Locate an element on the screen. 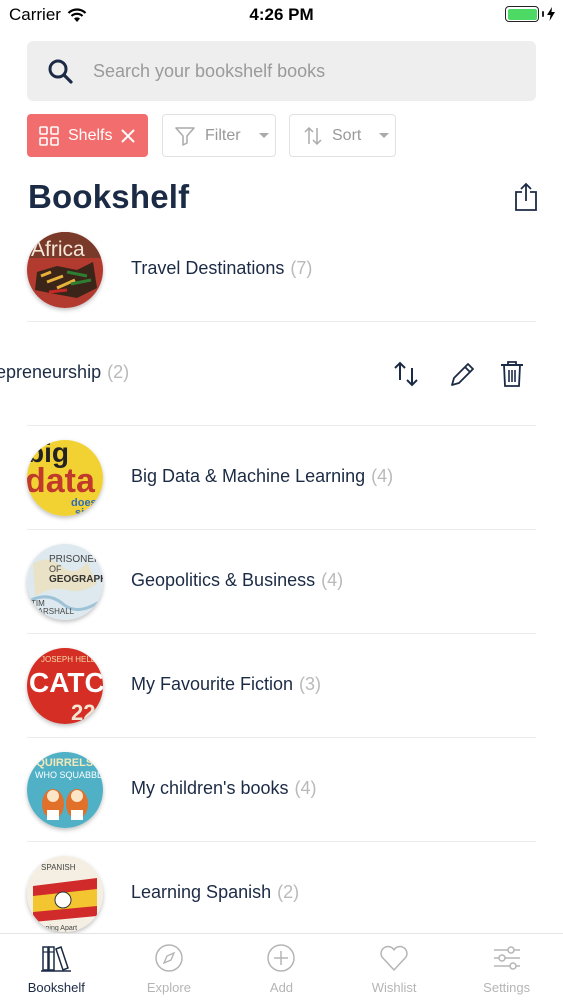  svg-text: MARSHALL is located at coordinates (53, 611).